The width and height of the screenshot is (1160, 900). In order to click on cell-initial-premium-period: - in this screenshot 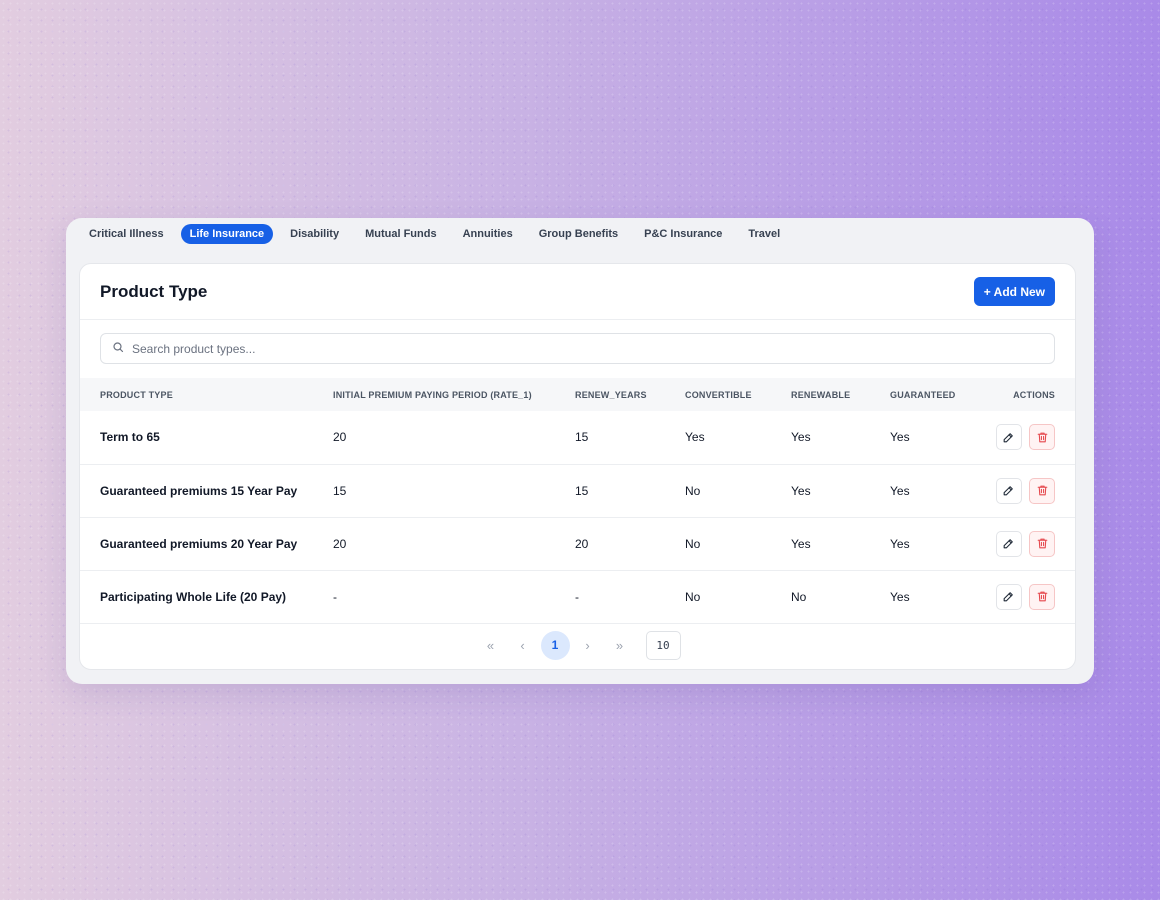, I will do `click(335, 596)`.